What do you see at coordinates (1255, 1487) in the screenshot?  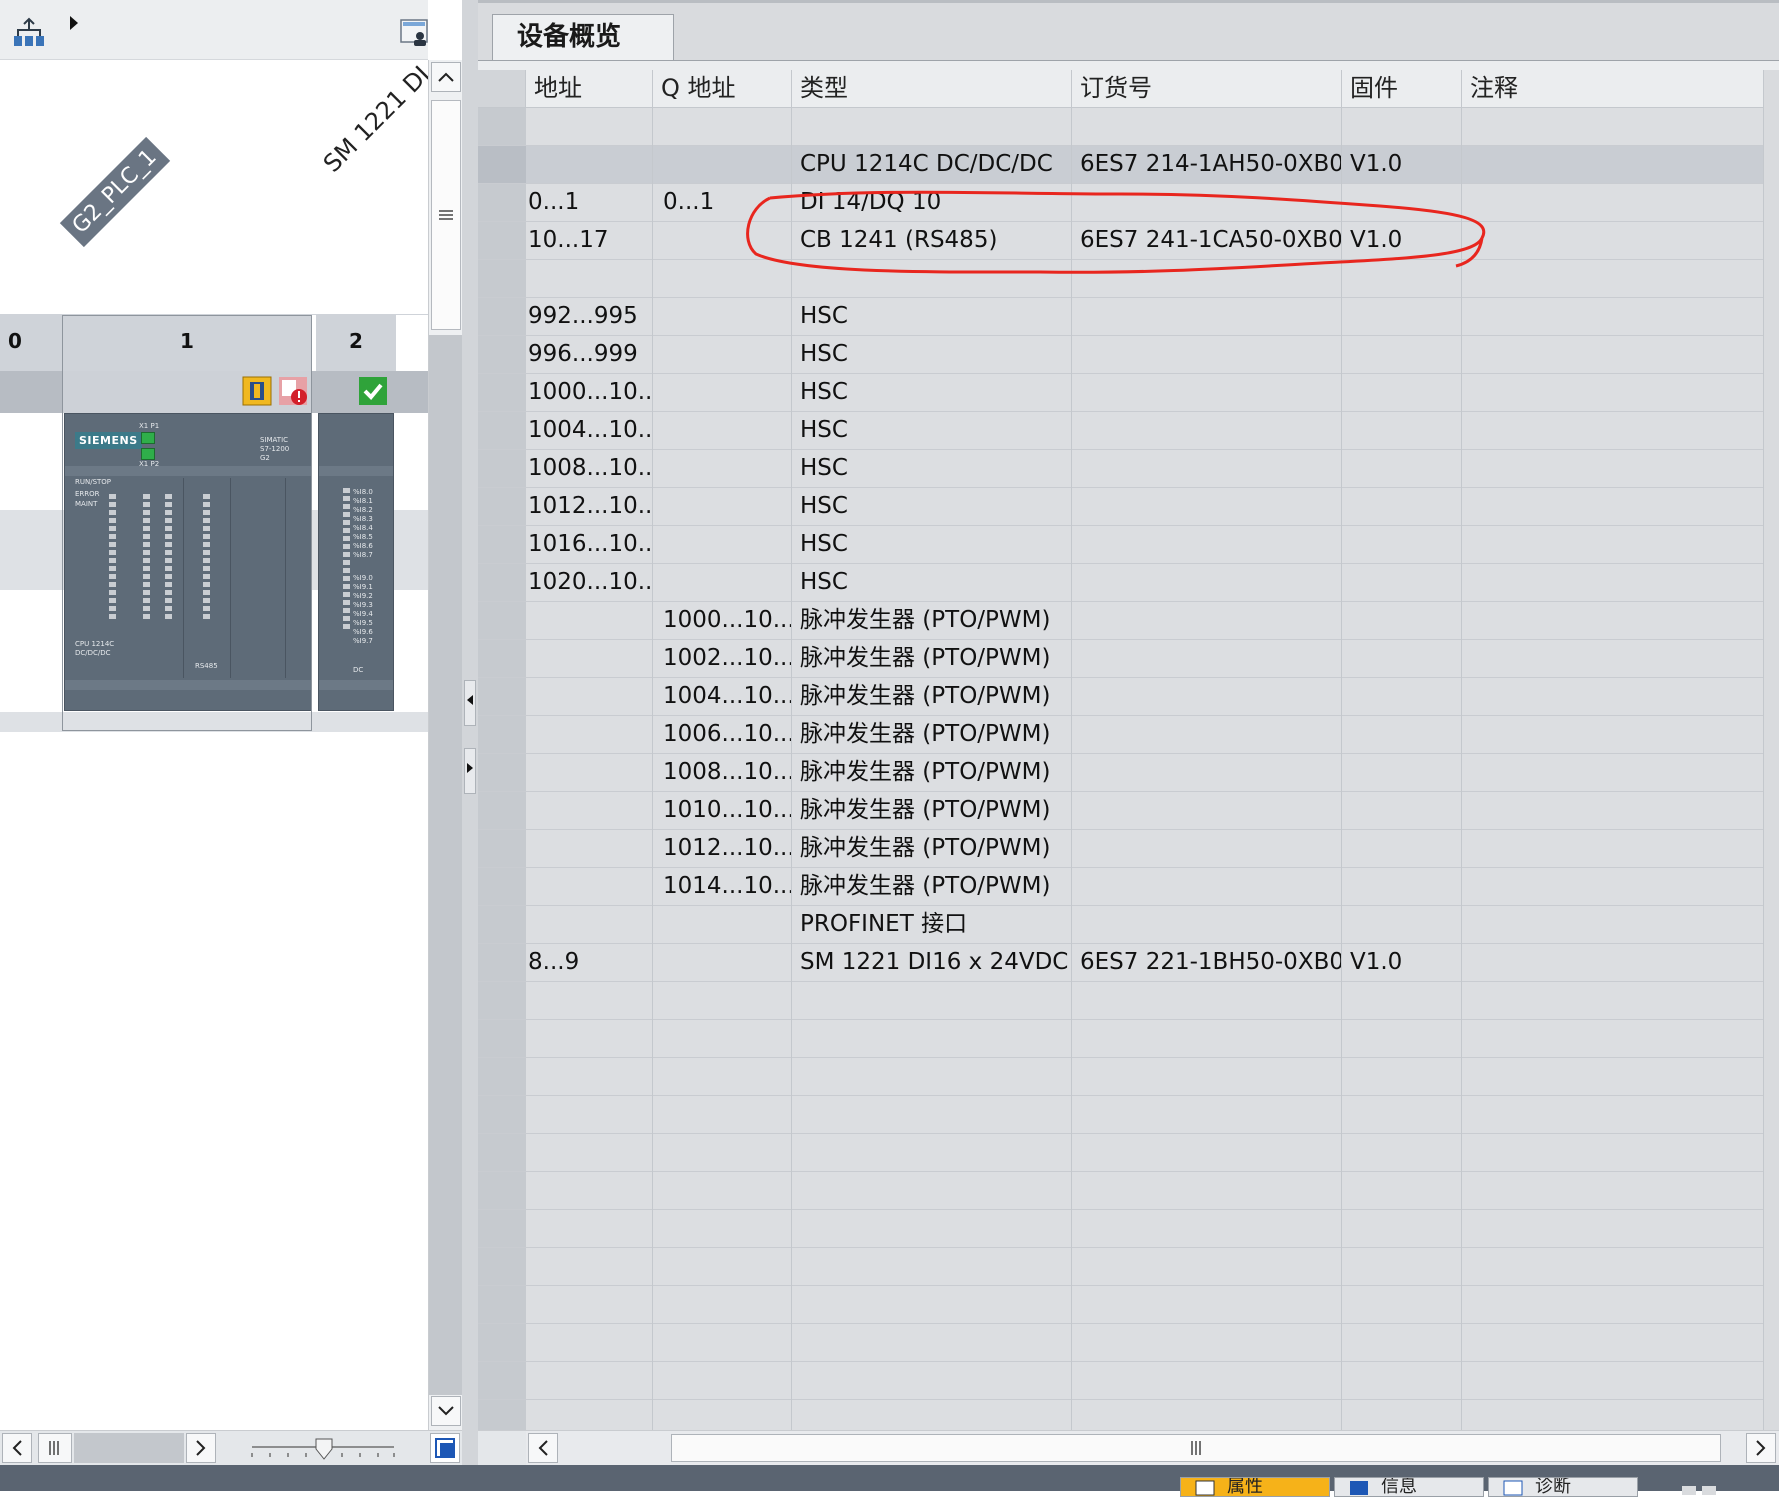 I see `tab-properties: 属性` at bounding box center [1255, 1487].